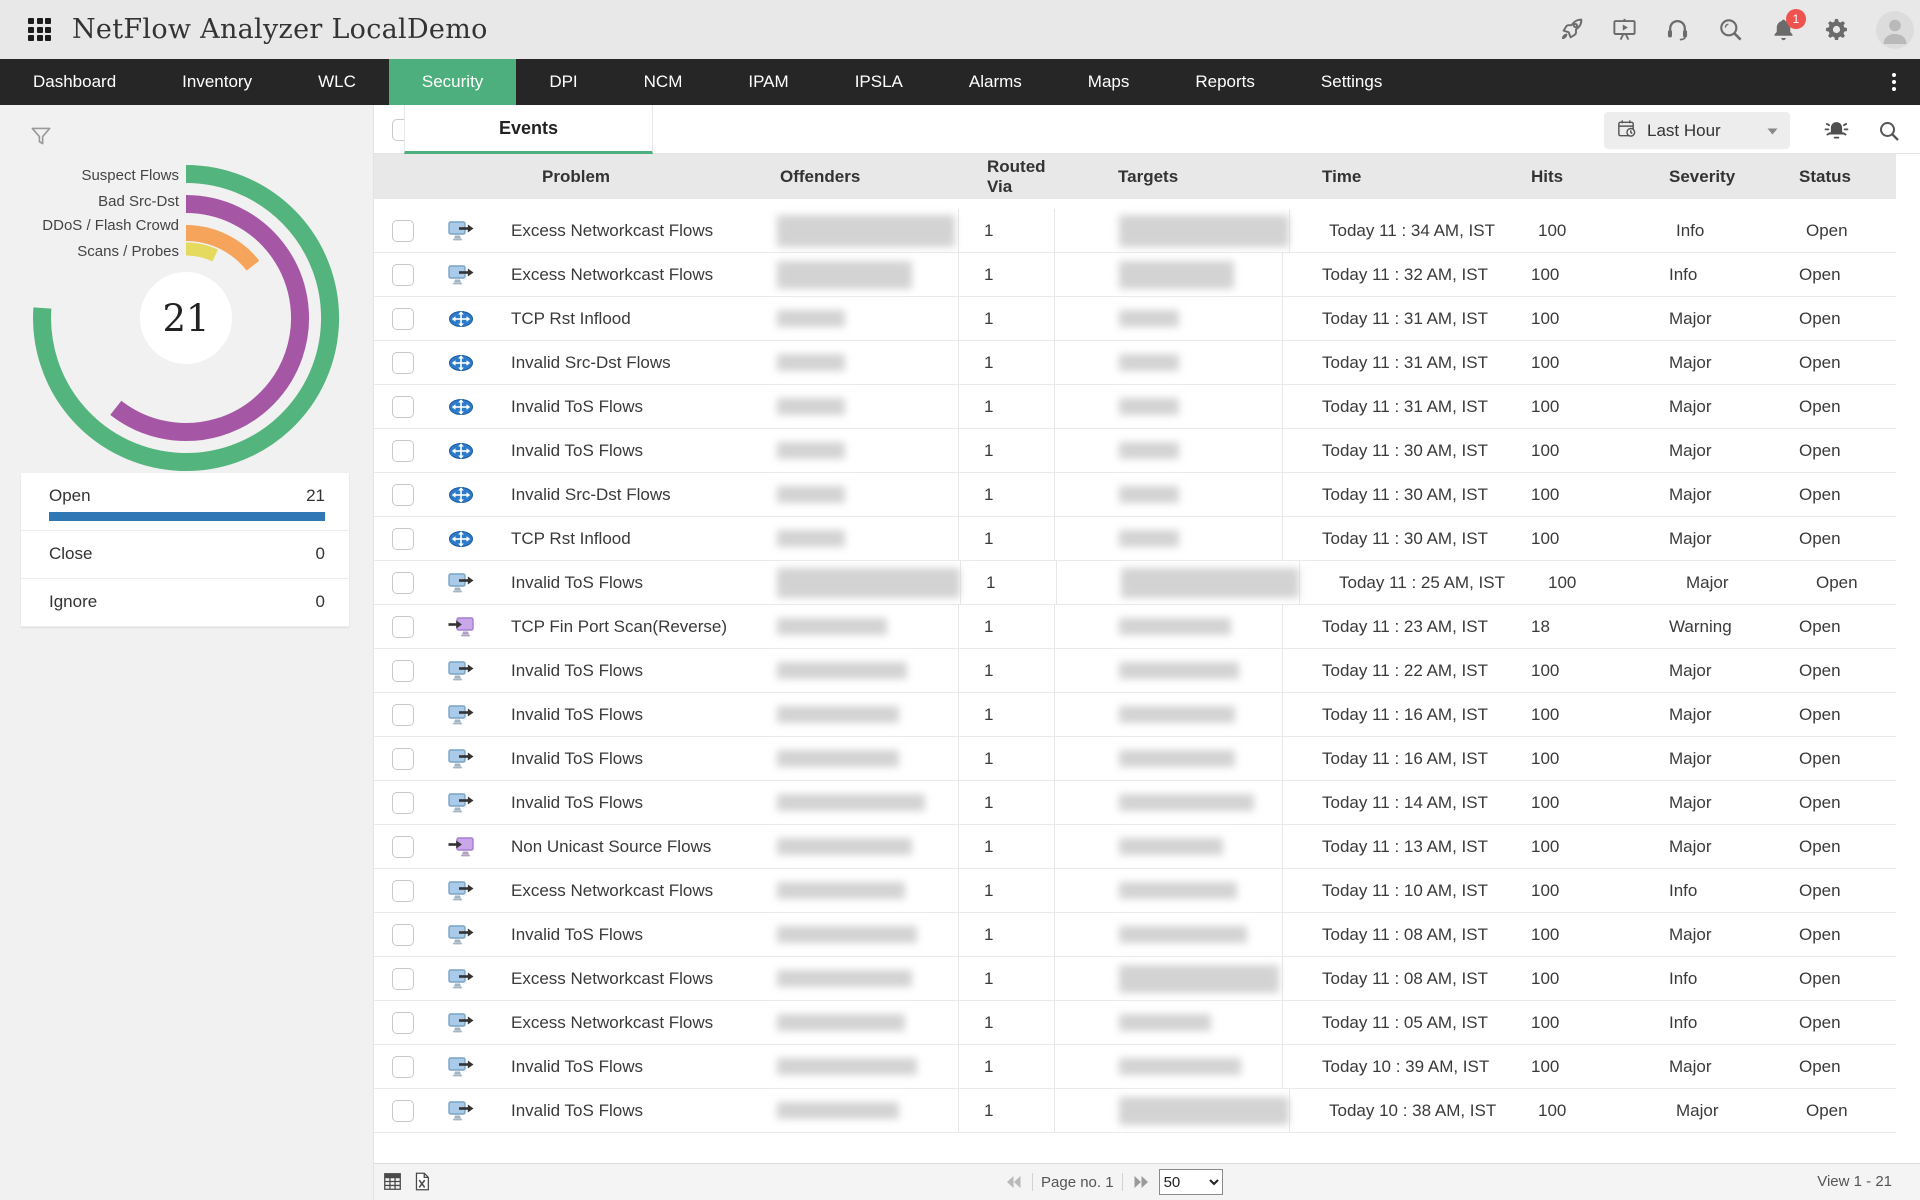 The width and height of the screenshot is (1920, 1200). Describe the element at coordinates (73, 601) in the screenshot. I see `status-label: Ignore` at that location.